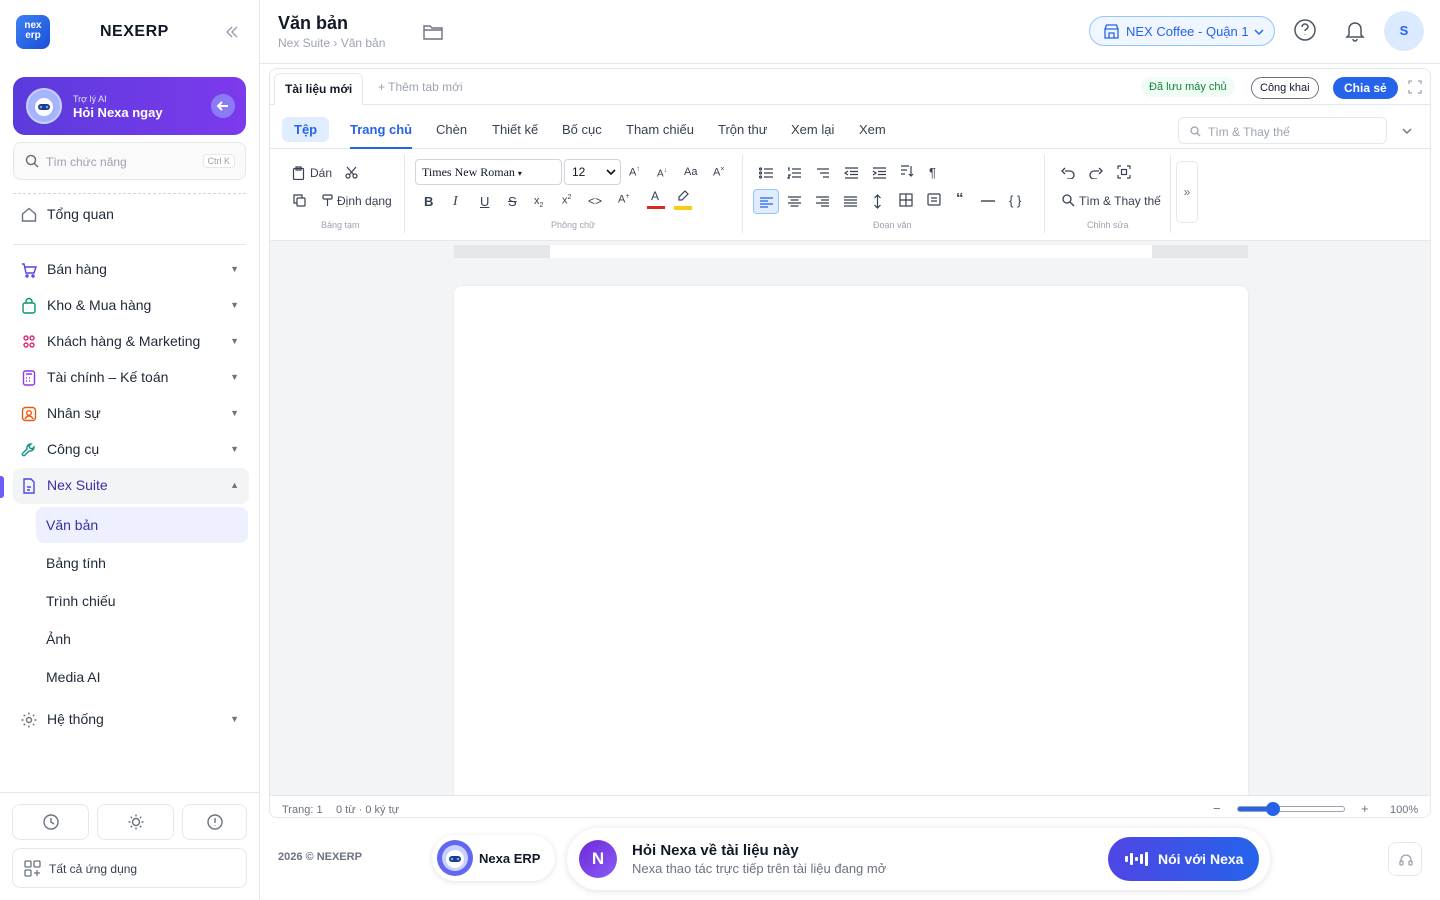 The width and height of the screenshot is (1440, 900). Describe the element at coordinates (690, 172) in the screenshot. I see `change-case-icon: Aa` at that location.